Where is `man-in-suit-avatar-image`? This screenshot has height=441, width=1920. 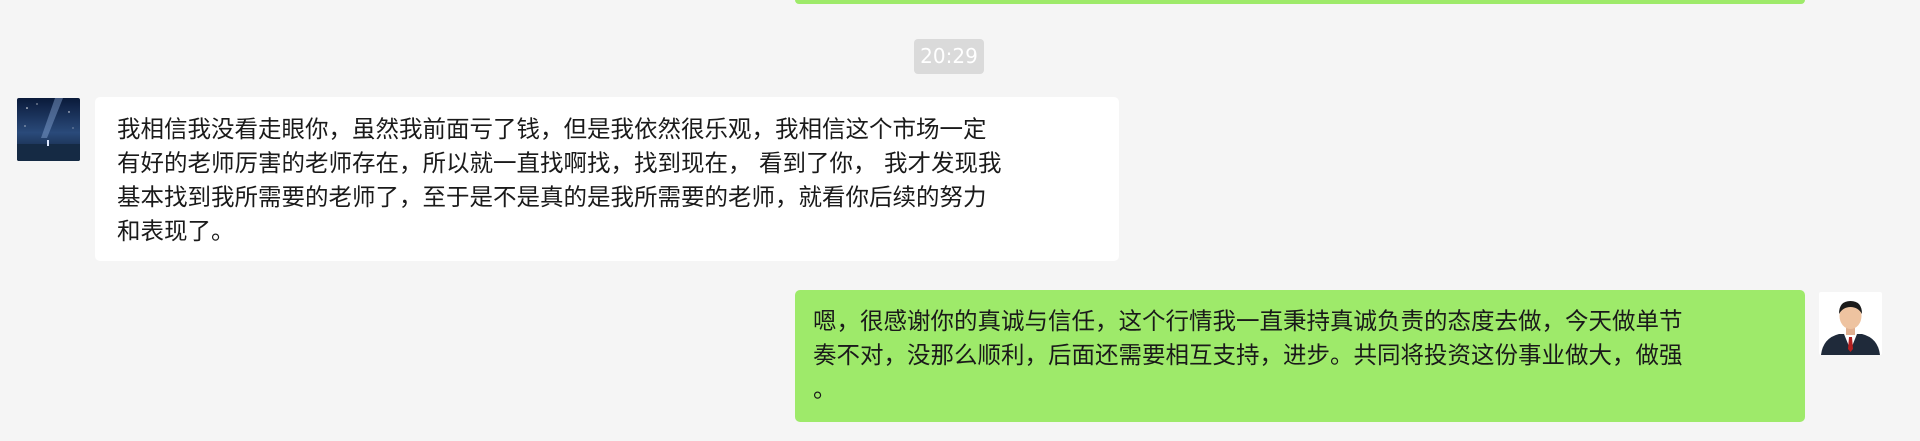 man-in-suit-avatar-image is located at coordinates (1850, 323).